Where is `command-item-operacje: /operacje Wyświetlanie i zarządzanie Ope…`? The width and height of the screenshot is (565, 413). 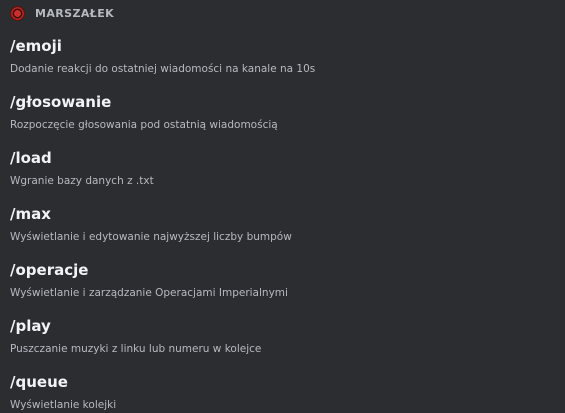
command-item-operacje: /operacje Wyświetlanie i zarządzanie Ope… is located at coordinates (280, 280).